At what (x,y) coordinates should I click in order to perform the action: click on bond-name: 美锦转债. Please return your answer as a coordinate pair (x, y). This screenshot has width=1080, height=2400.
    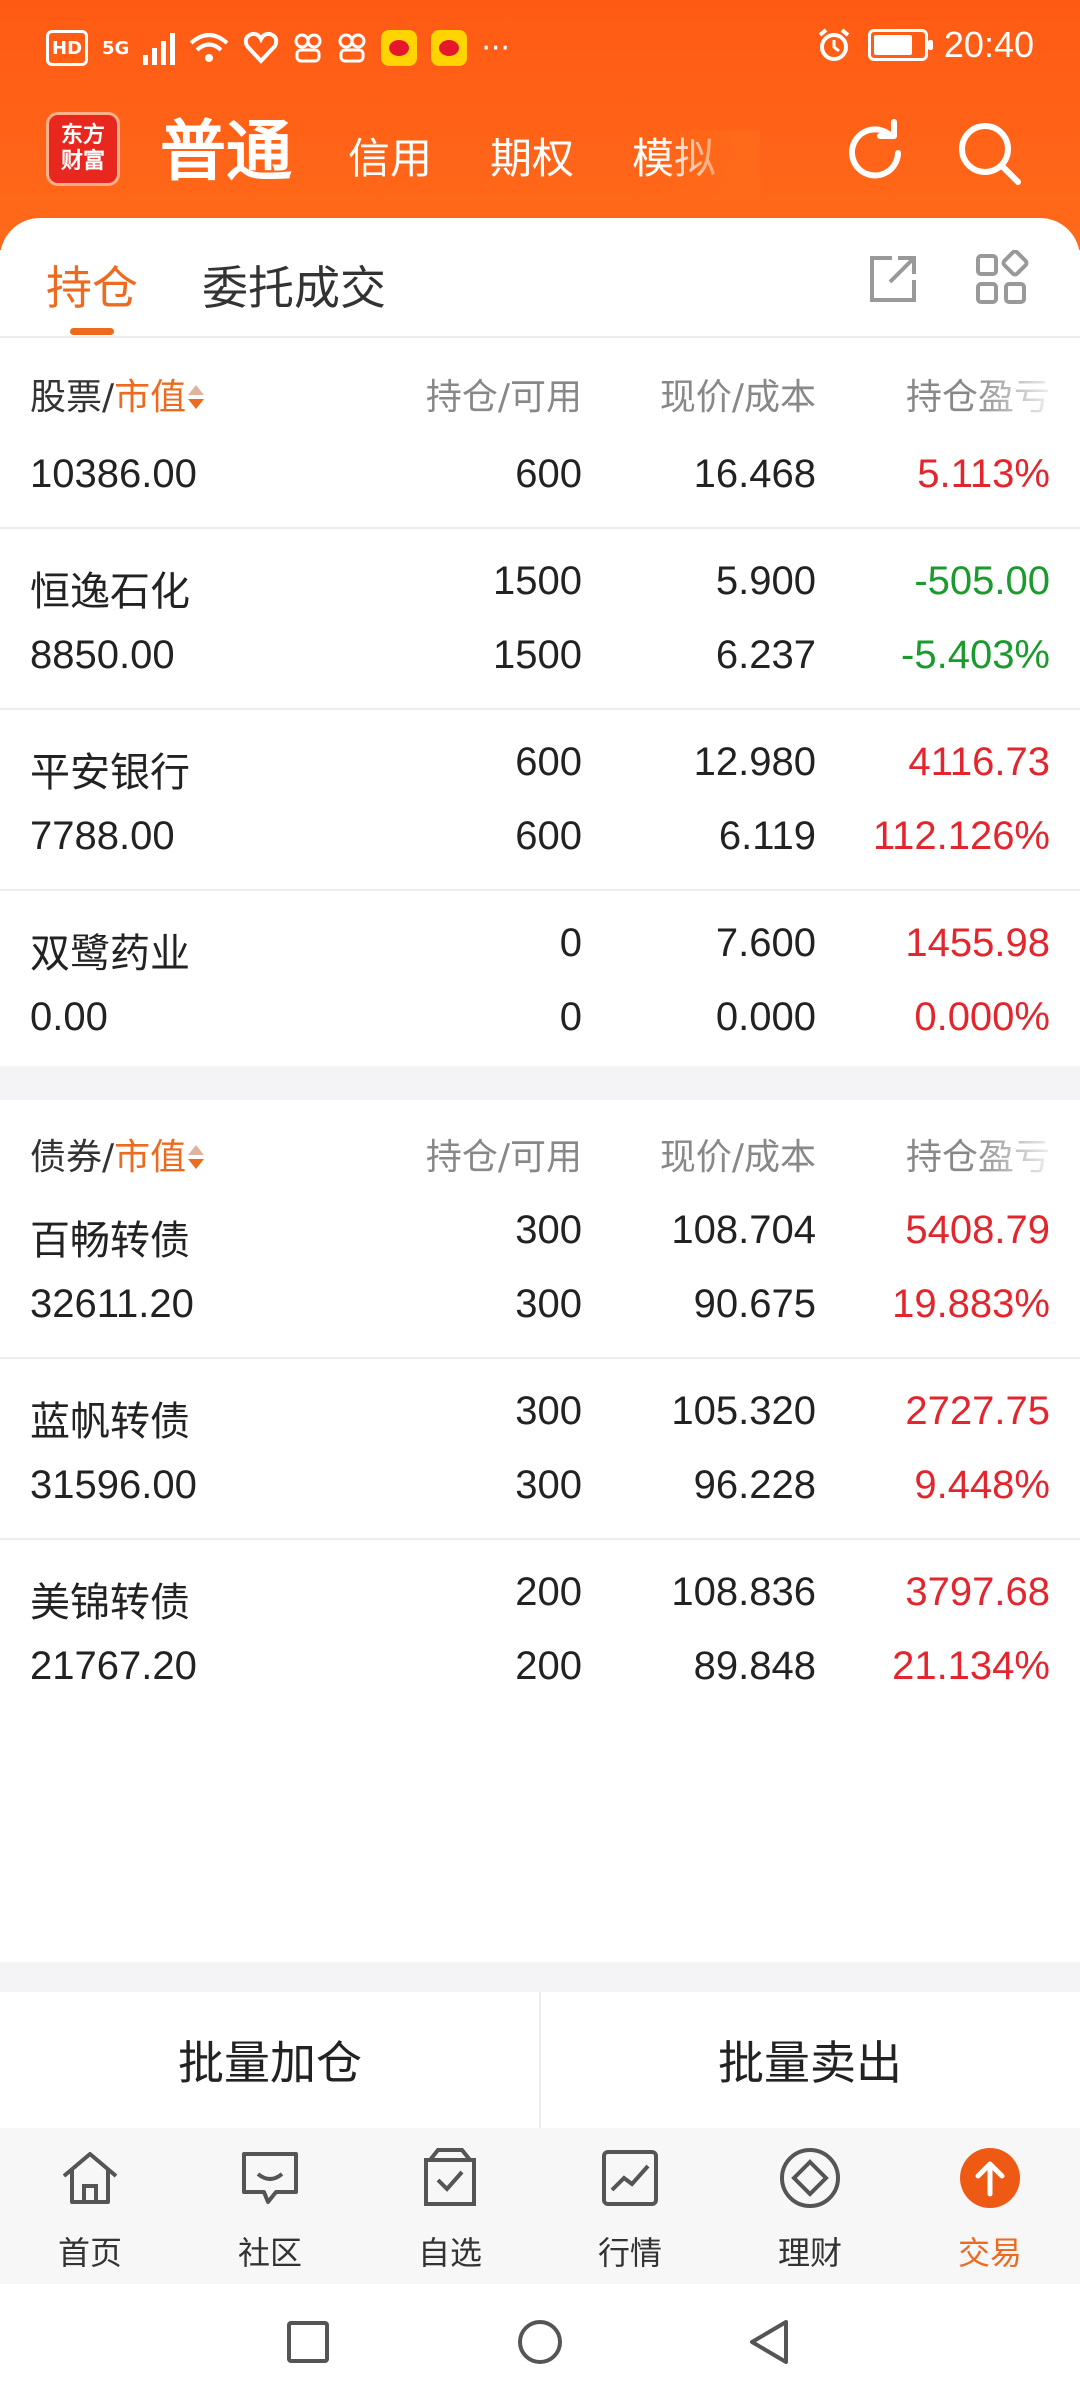
    Looking at the image, I should click on (110, 1603).